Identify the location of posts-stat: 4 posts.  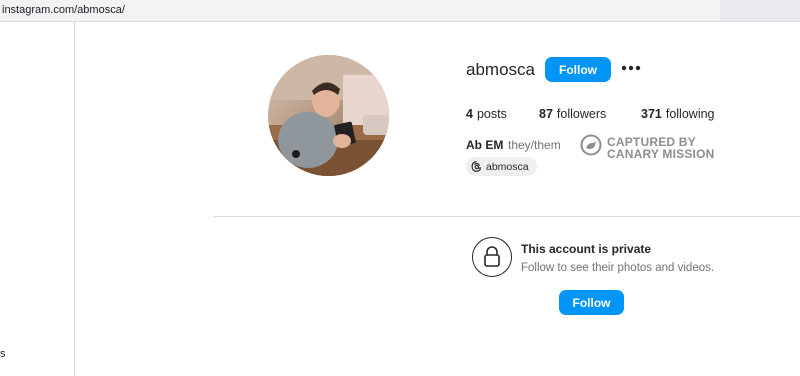
(486, 114).